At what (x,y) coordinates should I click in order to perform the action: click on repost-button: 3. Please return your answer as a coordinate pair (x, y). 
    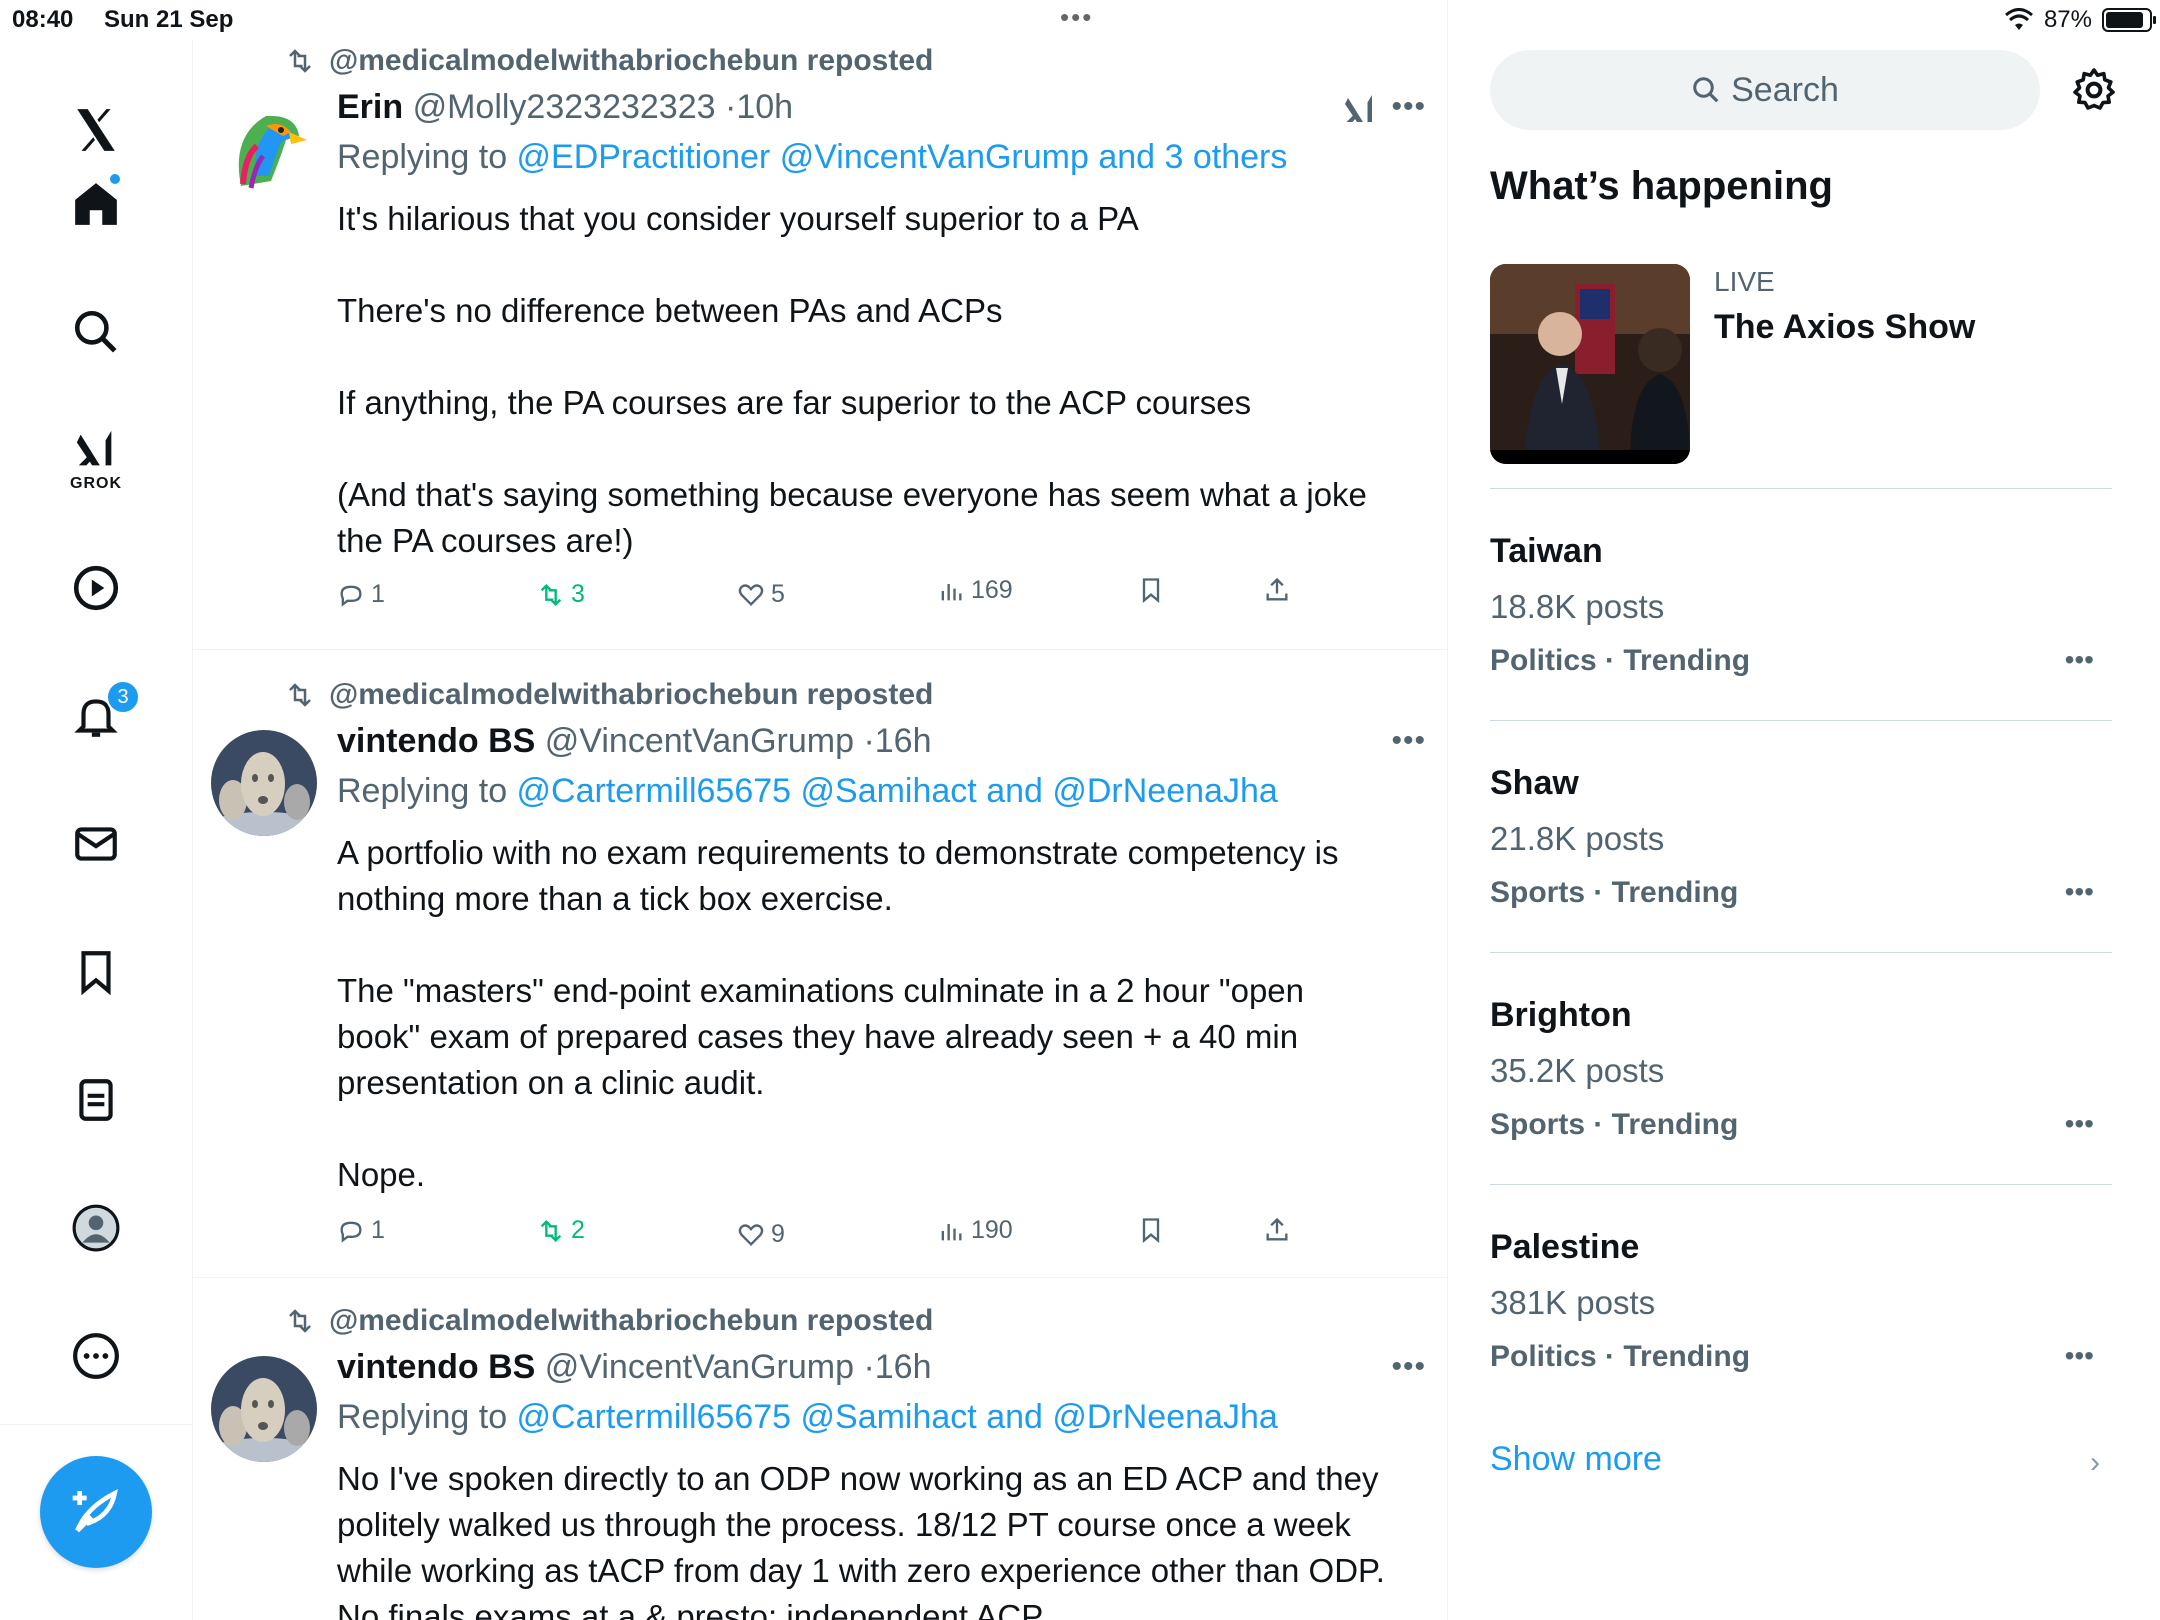
    Looking at the image, I should click on (561, 594).